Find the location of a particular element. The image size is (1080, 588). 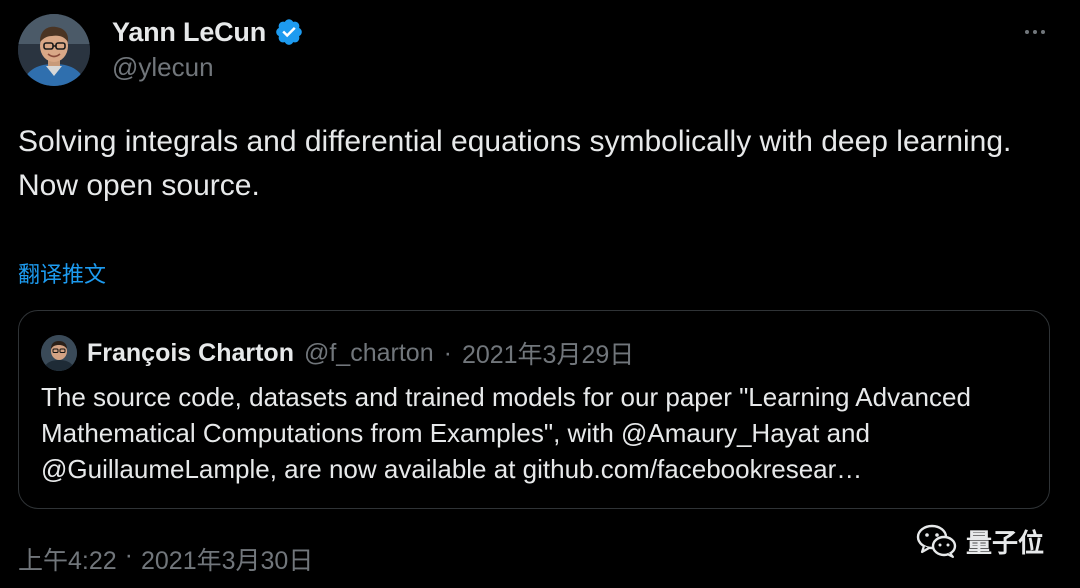

author-avatar is located at coordinates (54, 50).